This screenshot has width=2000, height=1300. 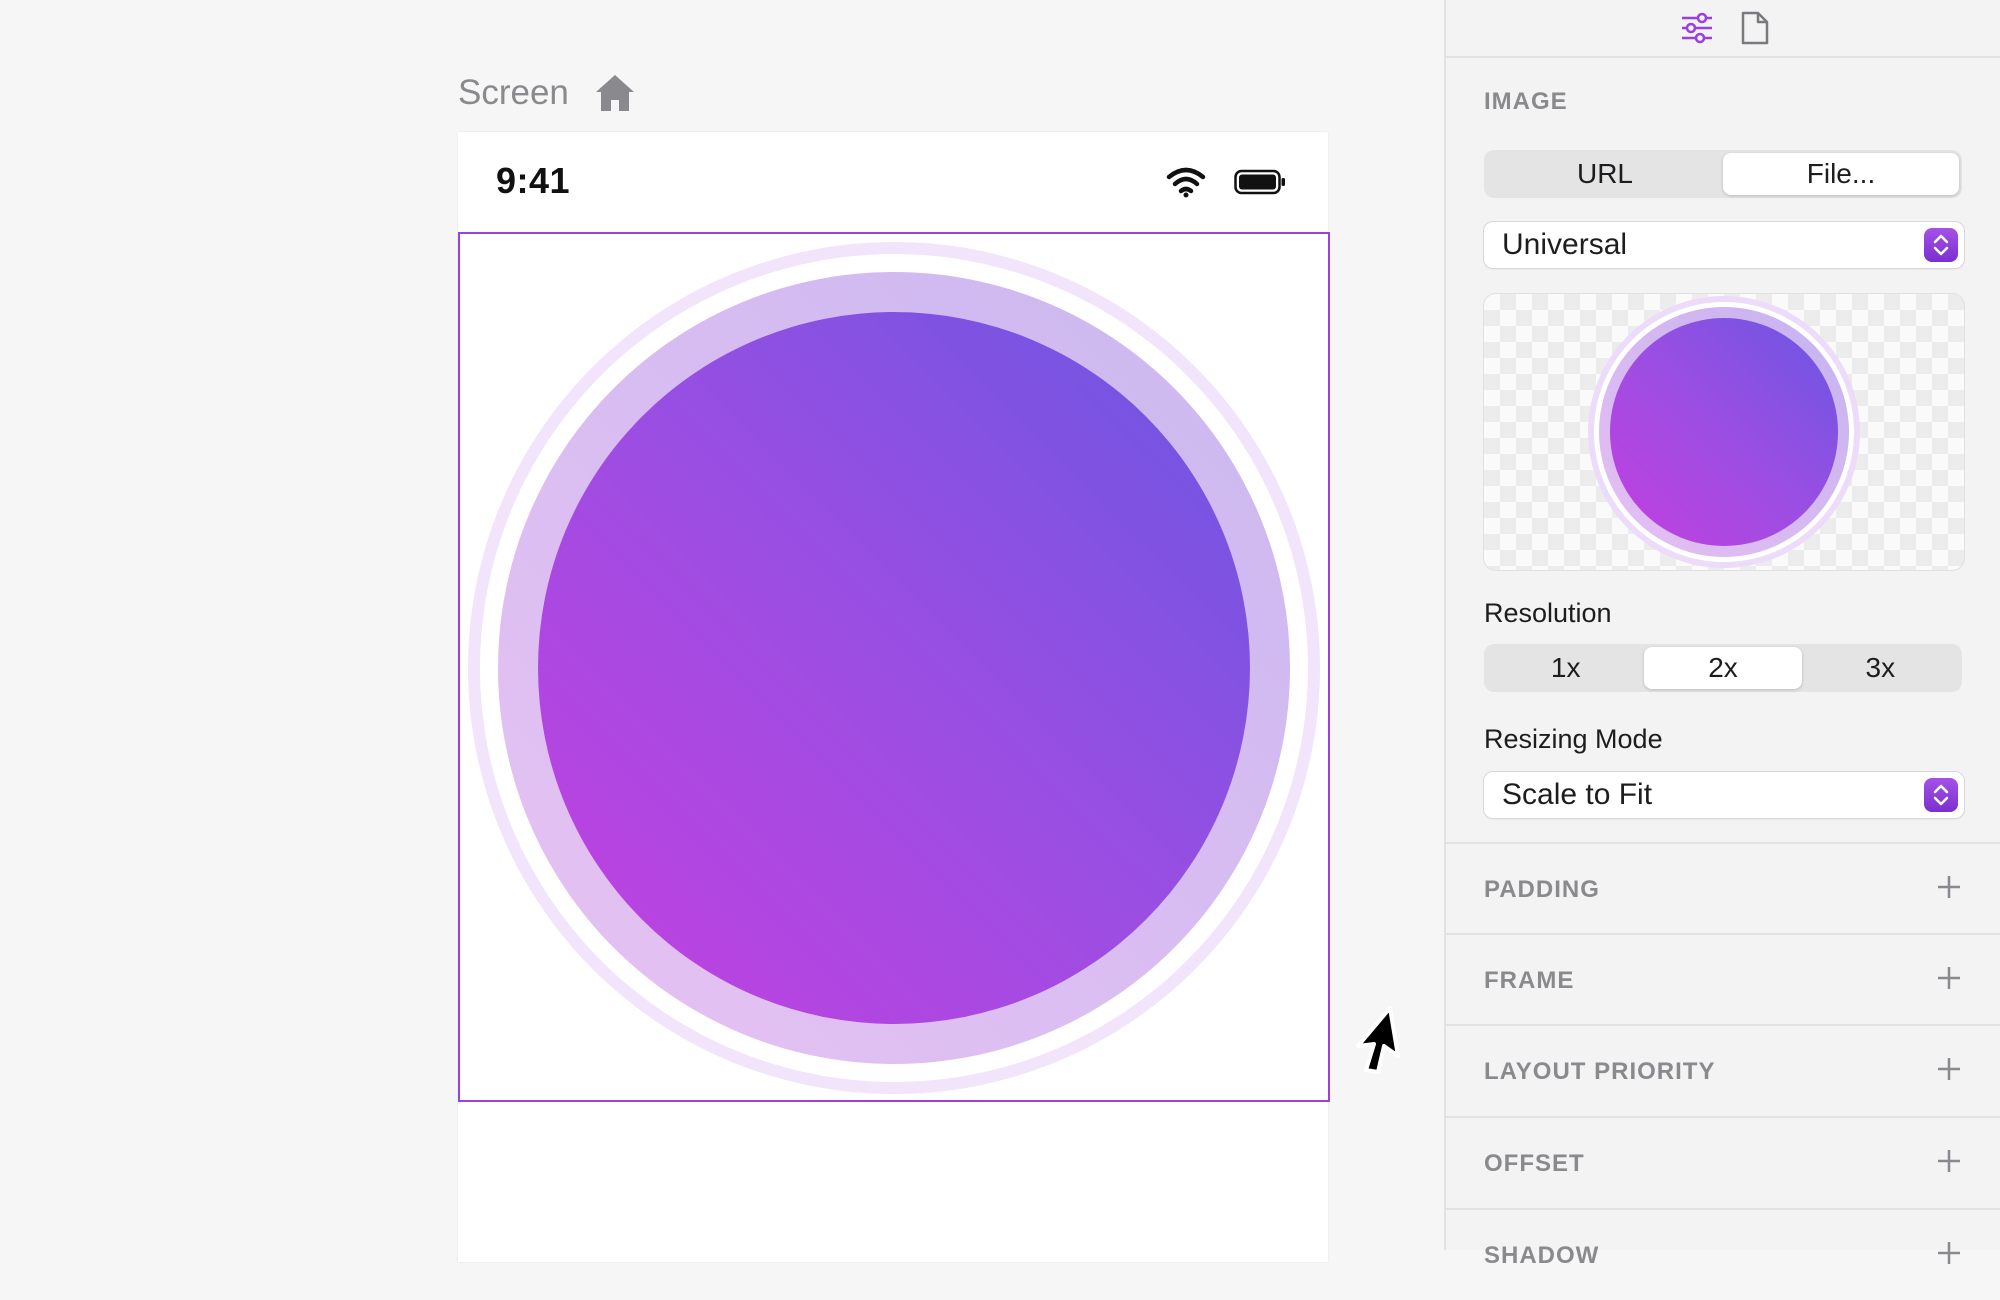 I want to click on source-url-segment: URL, so click(x=1605, y=174).